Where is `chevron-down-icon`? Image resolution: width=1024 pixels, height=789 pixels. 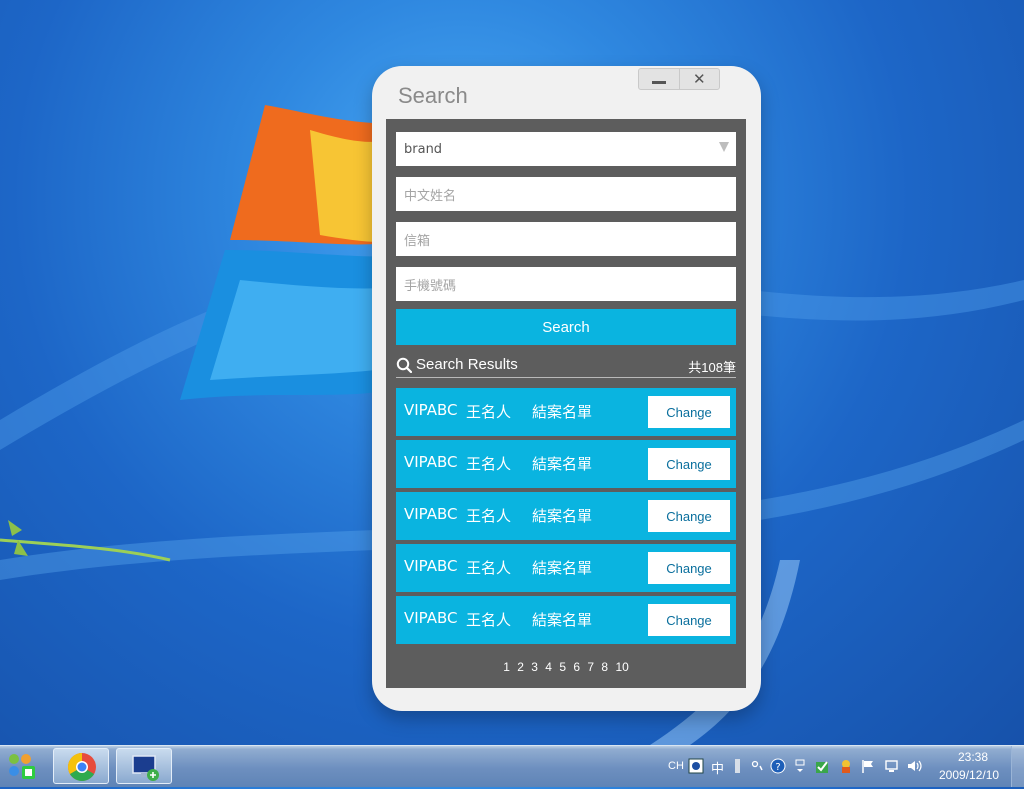 chevron-down-icon is located at coordinates (724, 147).